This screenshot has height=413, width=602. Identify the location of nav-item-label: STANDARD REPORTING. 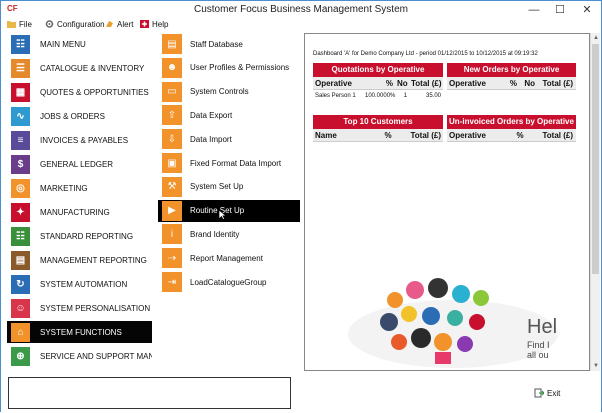
(87, 236).